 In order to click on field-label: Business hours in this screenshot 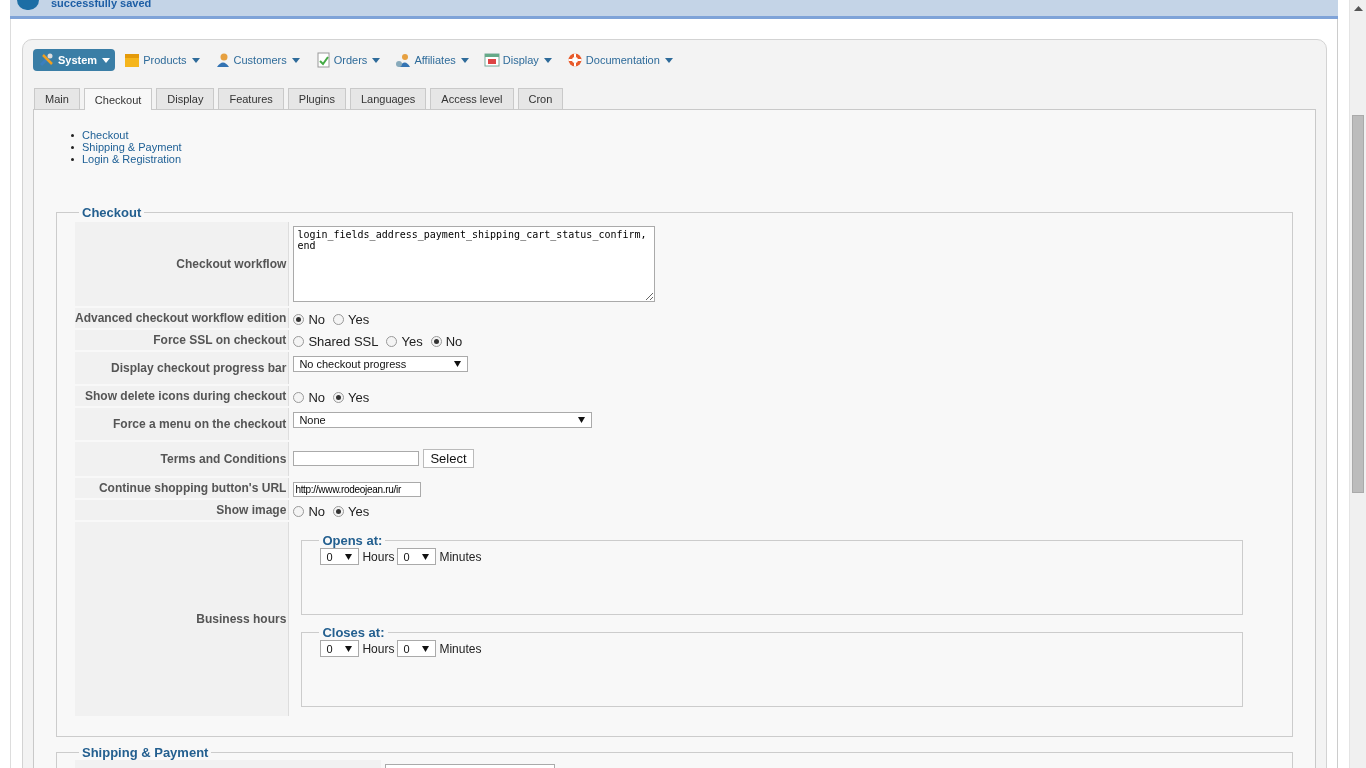, I will do `click(182, 619)`.